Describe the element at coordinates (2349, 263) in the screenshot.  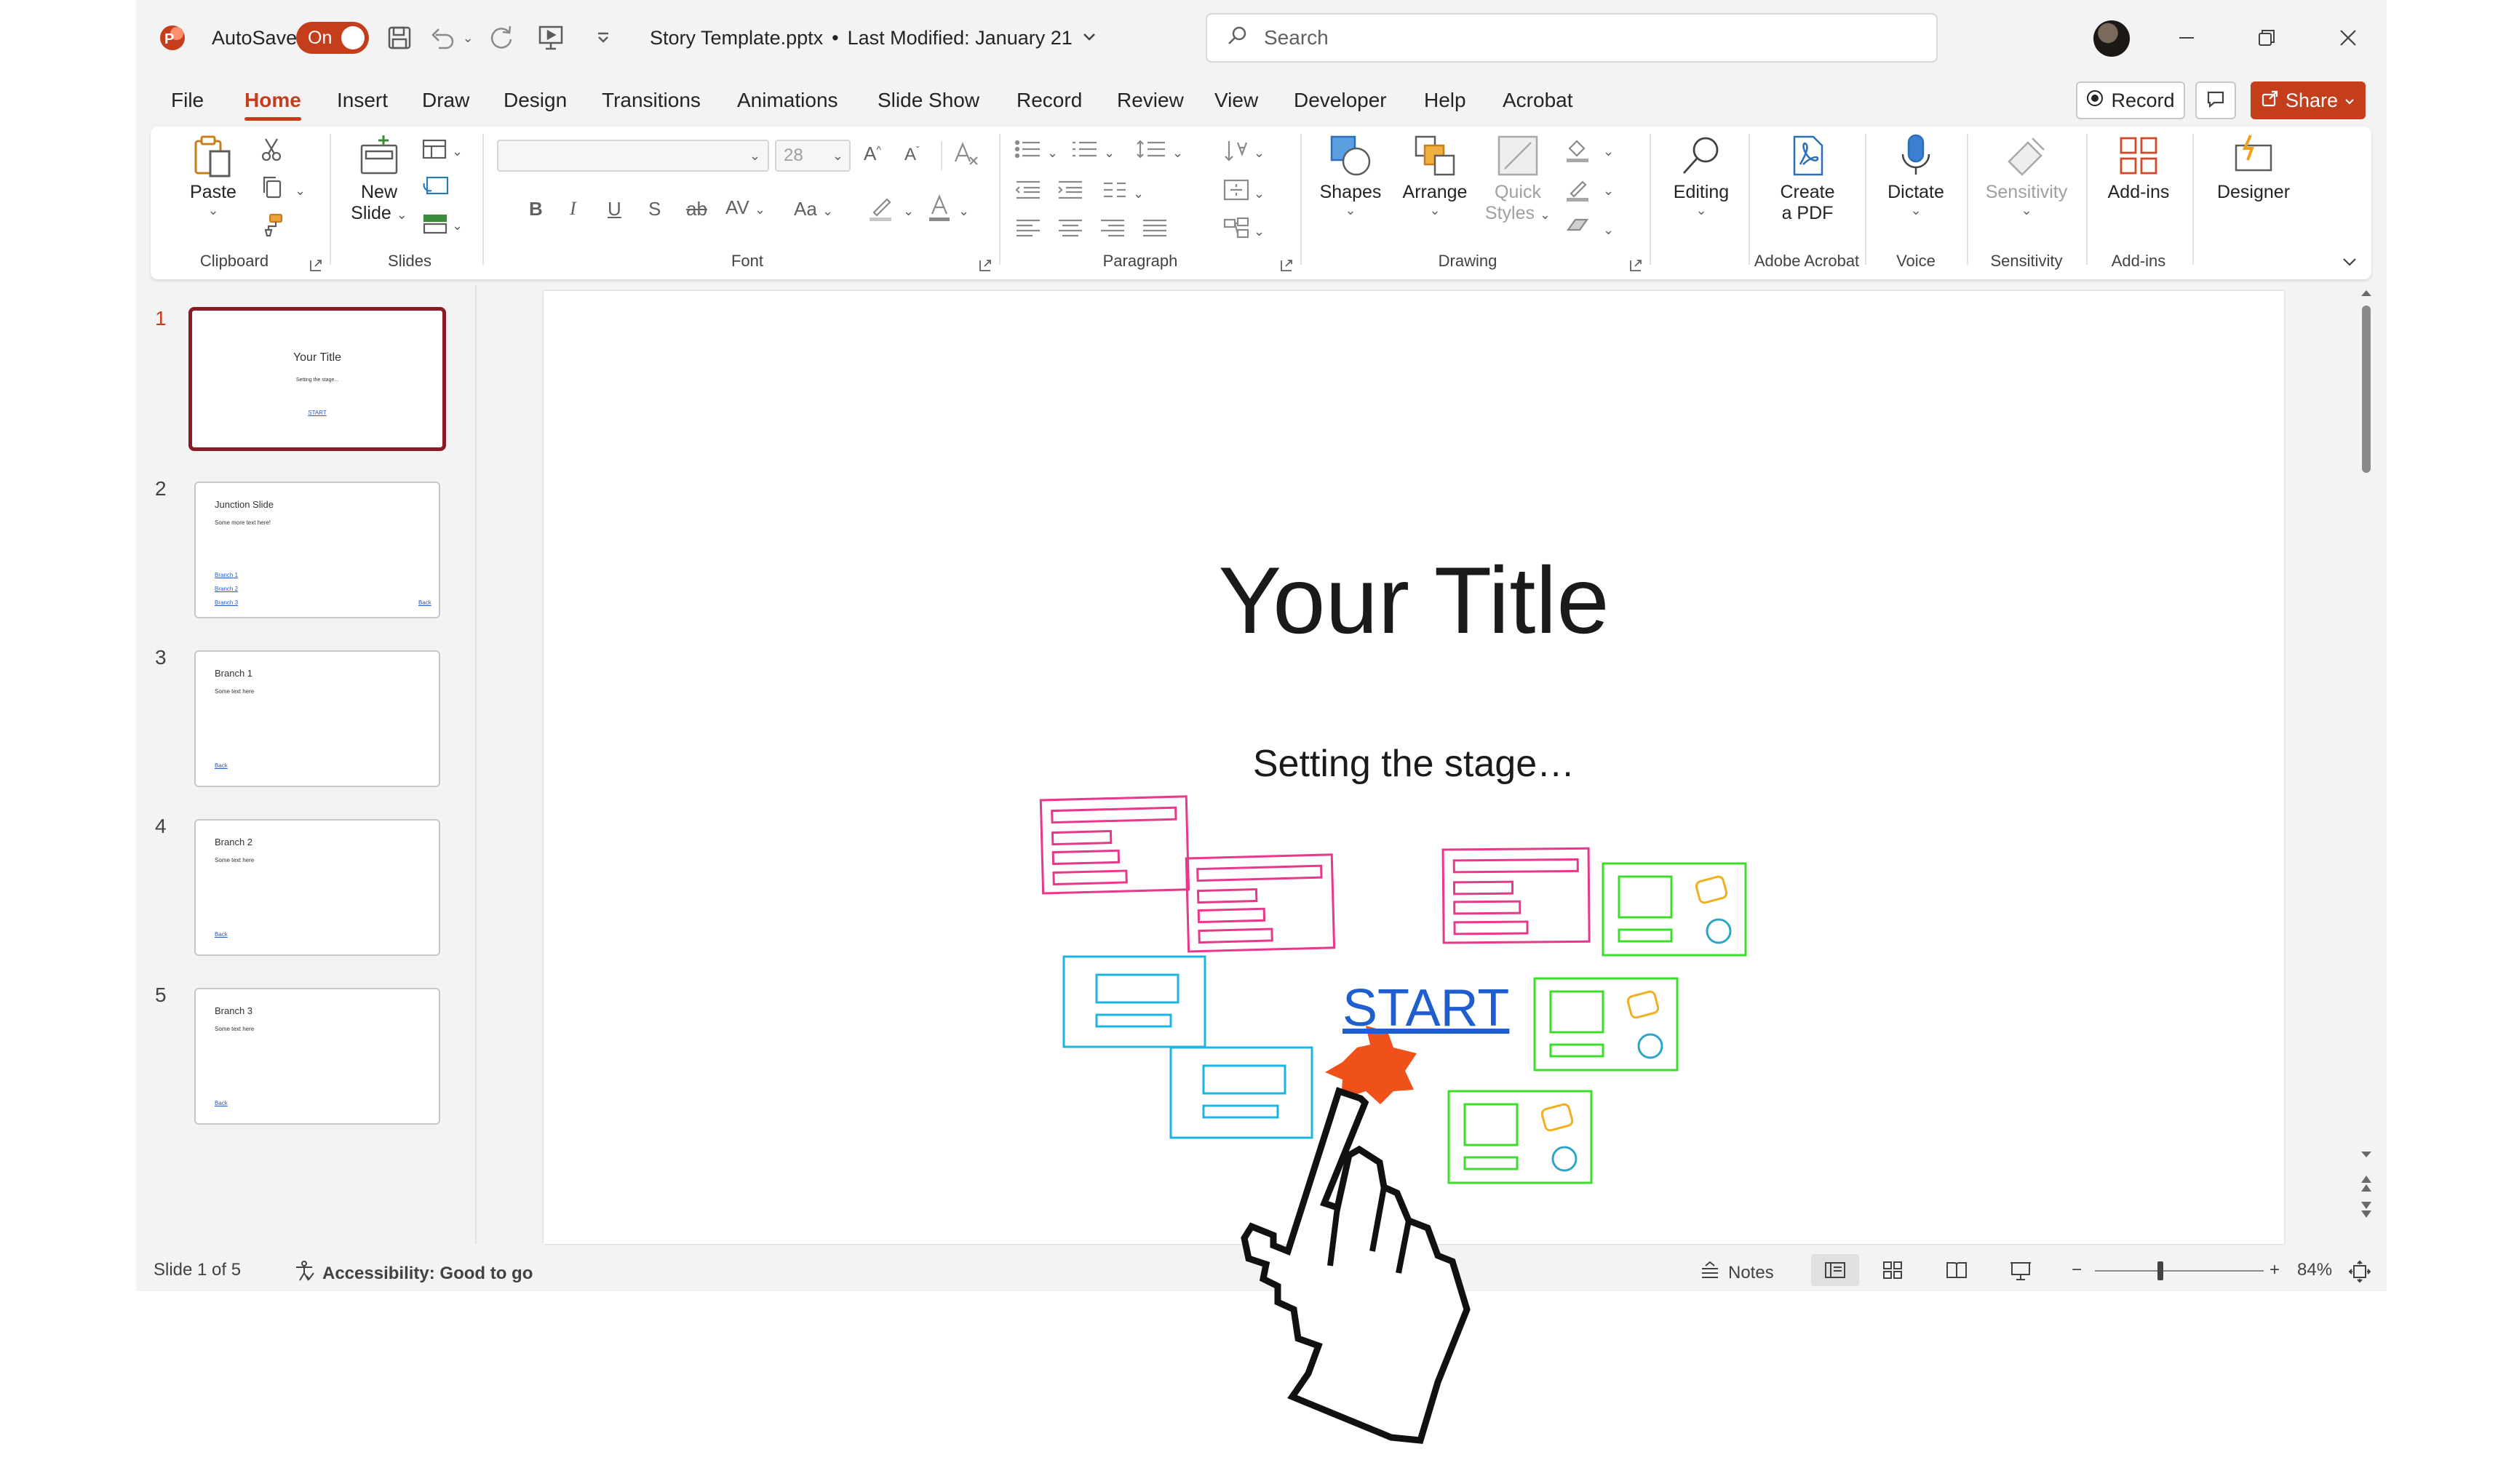
I see `collapse-ribbon-icon` at that location.